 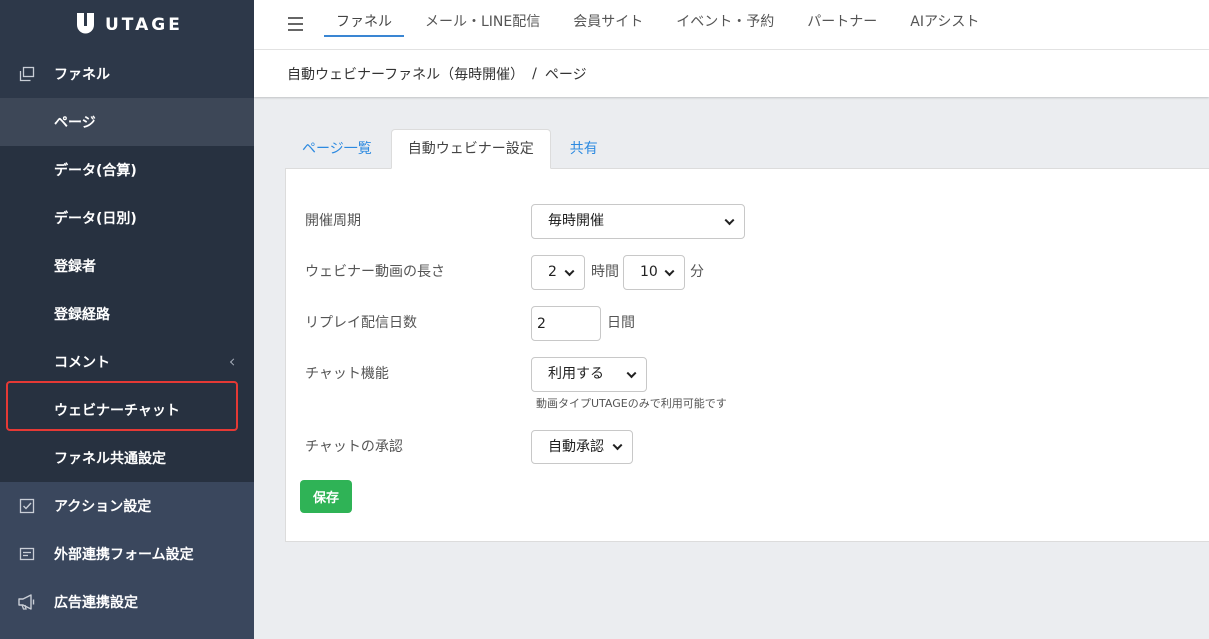 What do you see at coordinates (558, 272) in the screenshot?
I see `video-hours-select: 2` at bounding box center [558, 272].